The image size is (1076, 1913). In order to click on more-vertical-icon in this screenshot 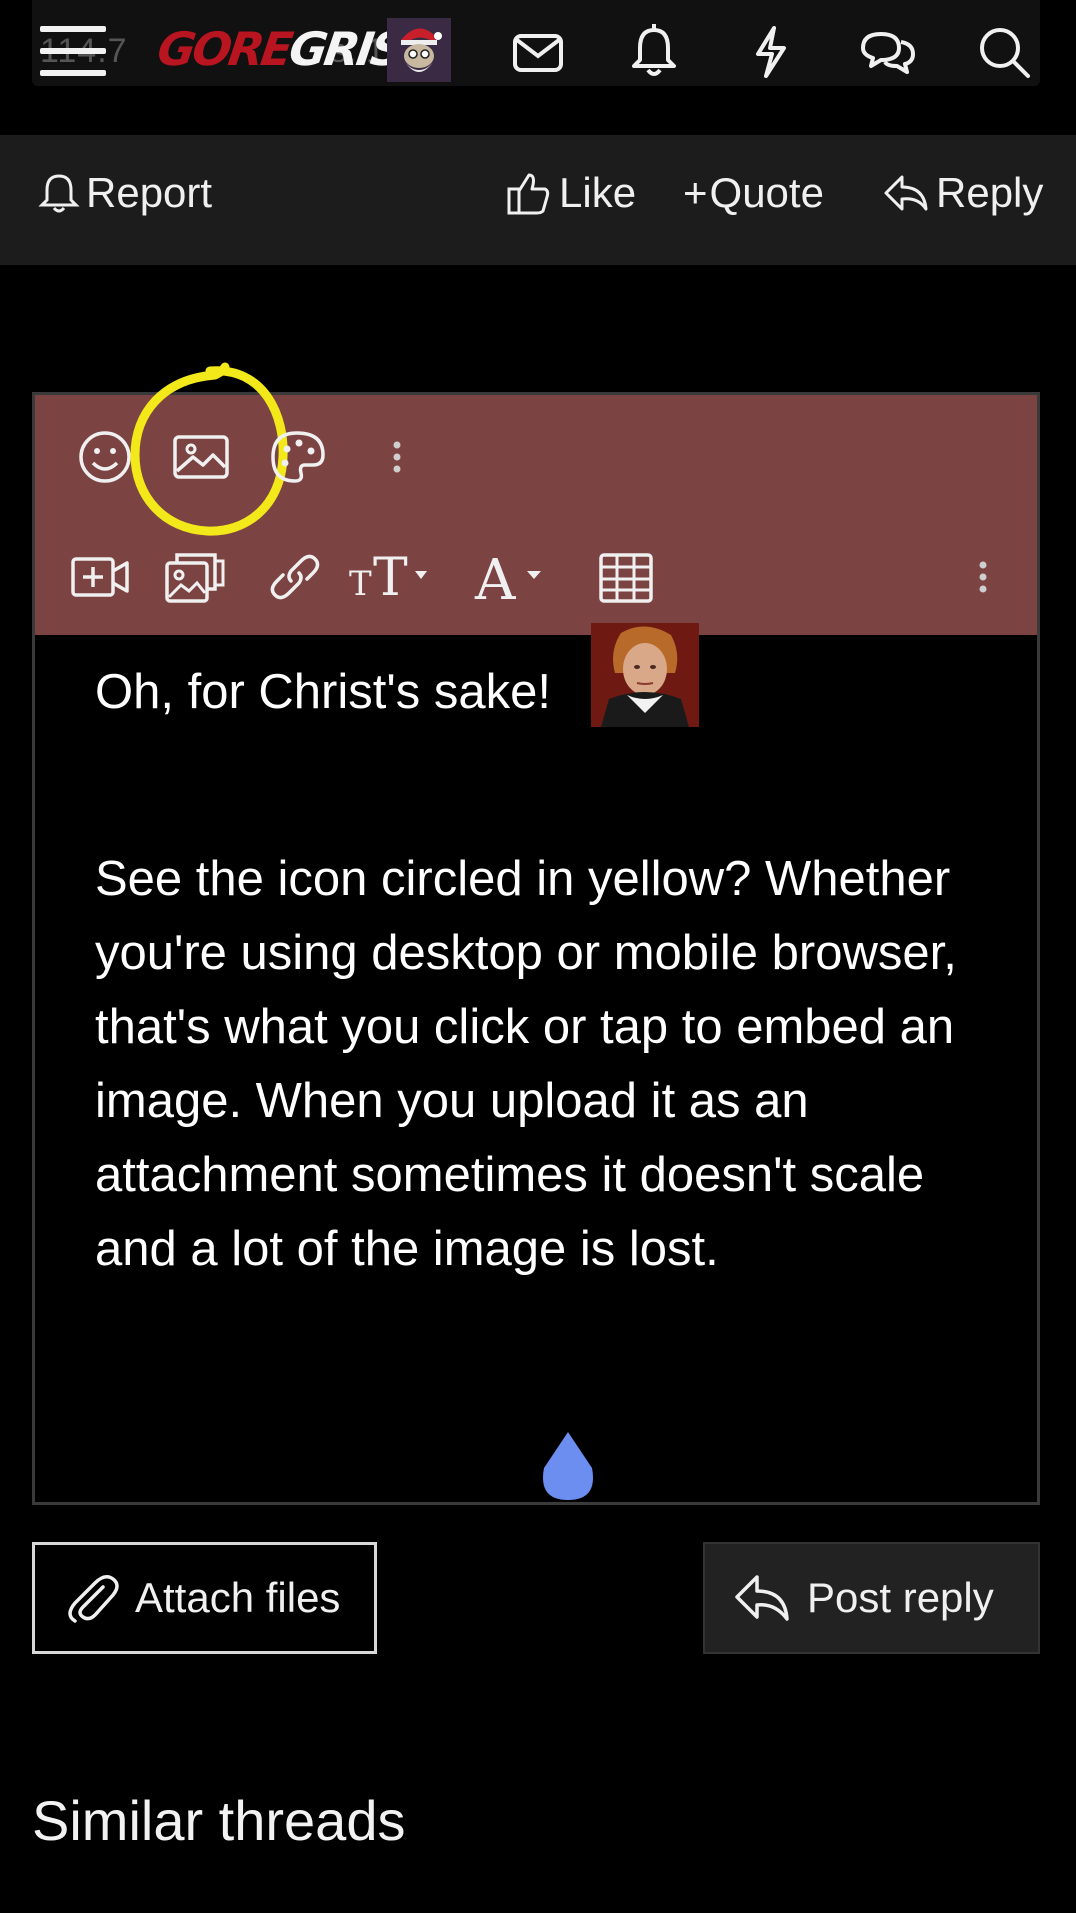, I will do `click(397, 457)`.